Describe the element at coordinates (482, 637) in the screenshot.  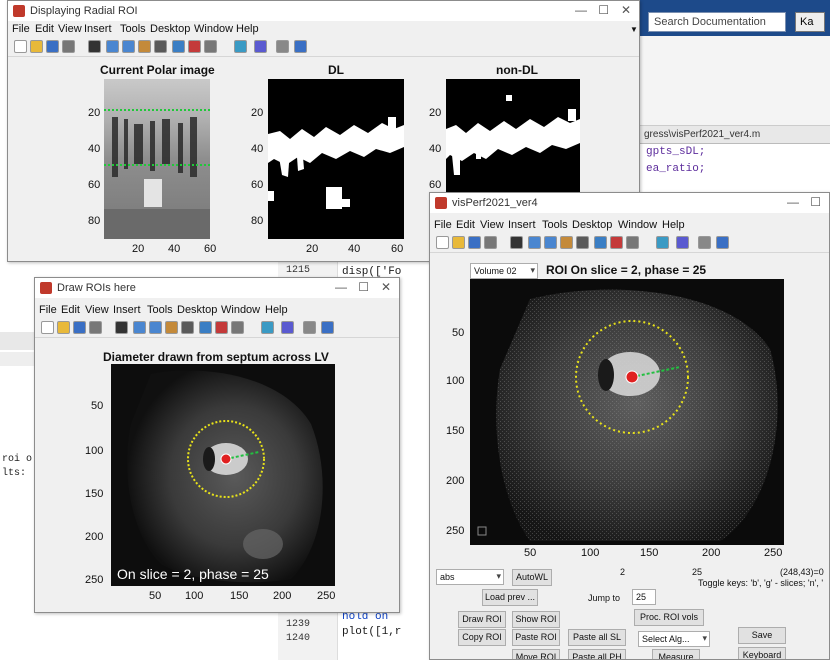
I see `copy-roi-button: Copy ROI` at that location.